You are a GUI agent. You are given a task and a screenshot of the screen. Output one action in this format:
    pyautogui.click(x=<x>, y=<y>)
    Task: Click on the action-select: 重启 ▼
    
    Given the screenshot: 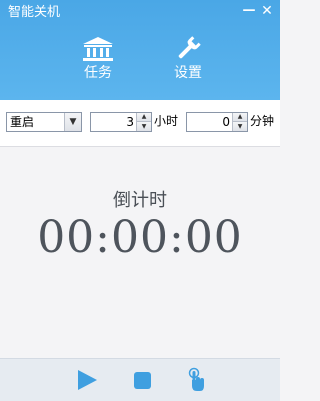 What is the action you would take?
    pyautogui.click(x=44, y=122)
    